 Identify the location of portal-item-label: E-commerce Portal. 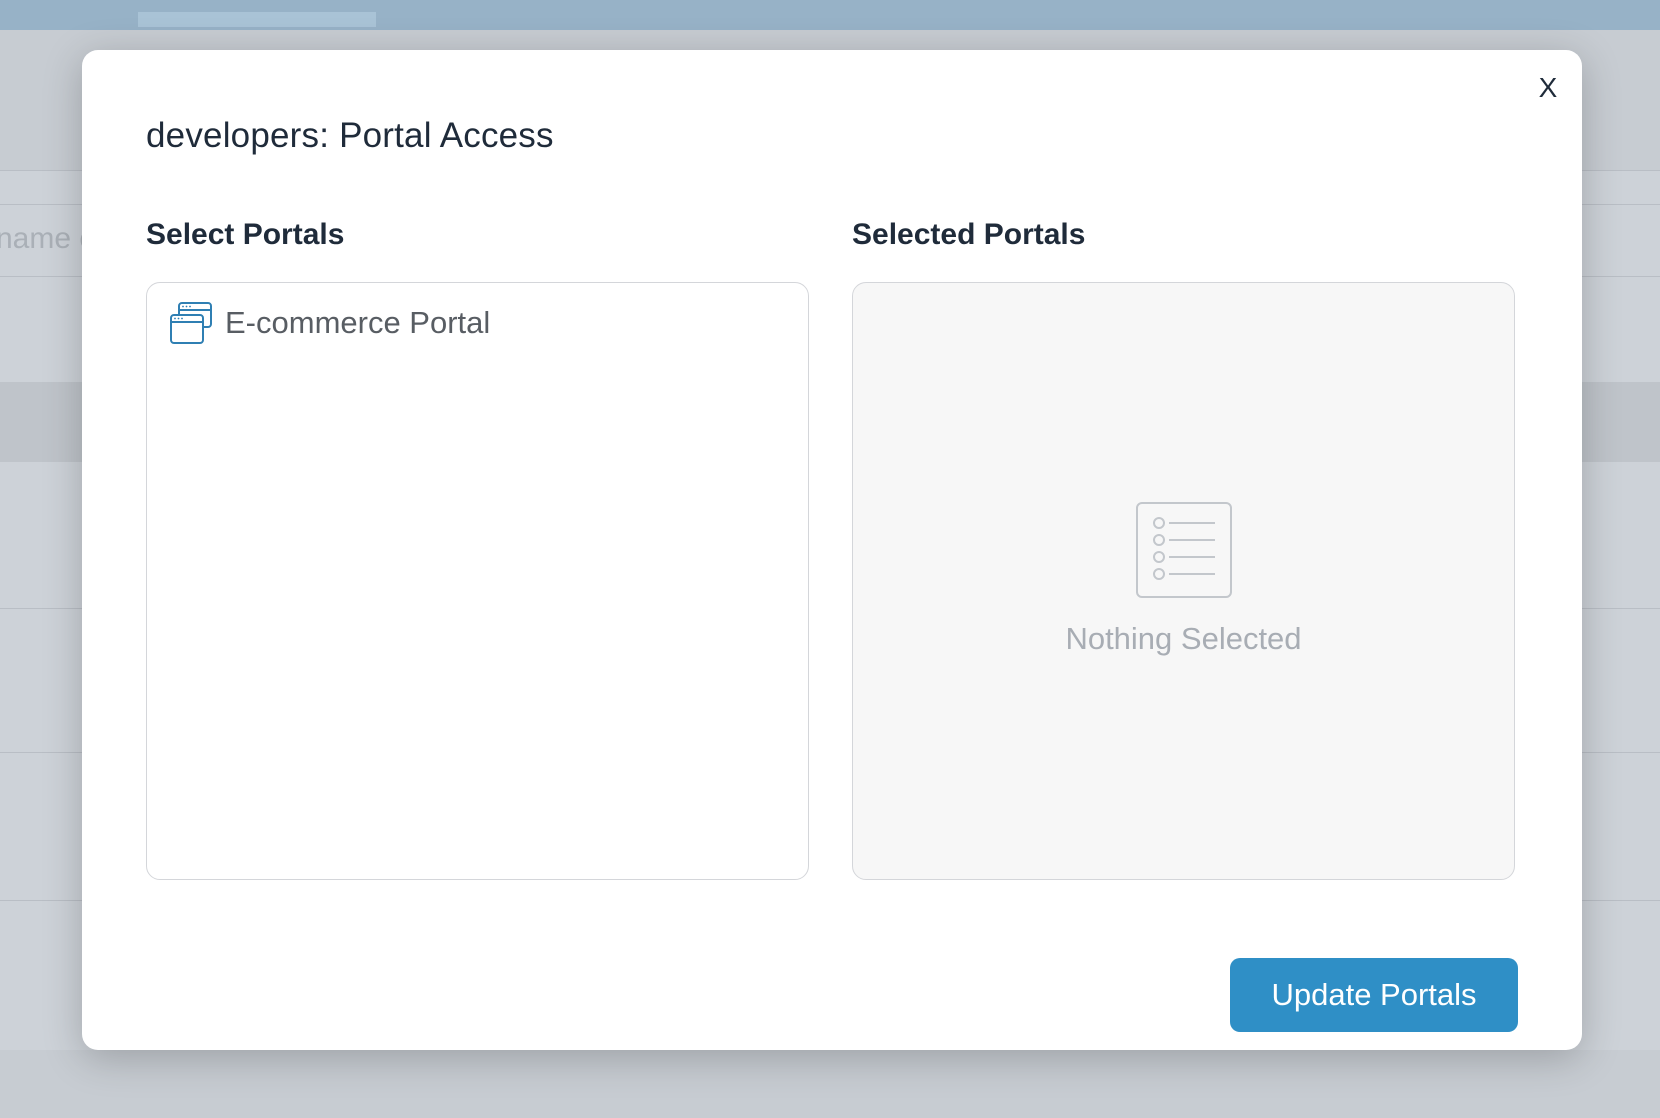
(358, 322).